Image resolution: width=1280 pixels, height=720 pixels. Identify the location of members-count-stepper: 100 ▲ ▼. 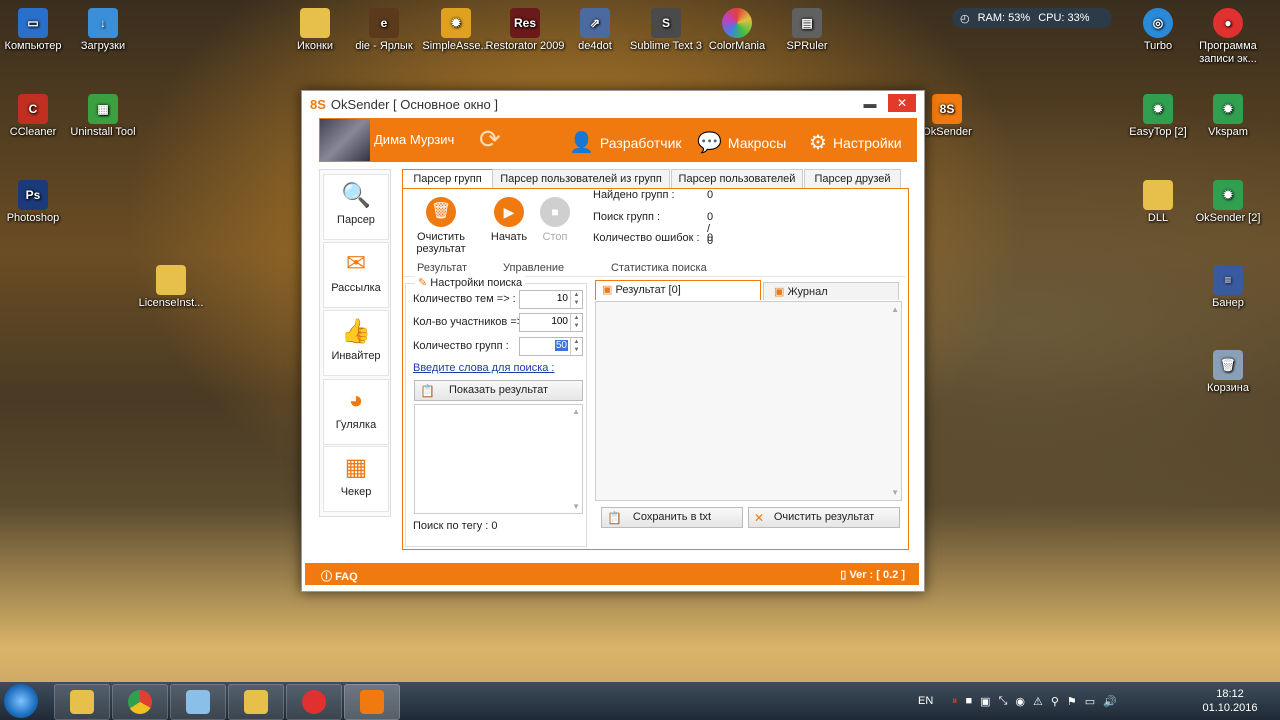
(551, 322).